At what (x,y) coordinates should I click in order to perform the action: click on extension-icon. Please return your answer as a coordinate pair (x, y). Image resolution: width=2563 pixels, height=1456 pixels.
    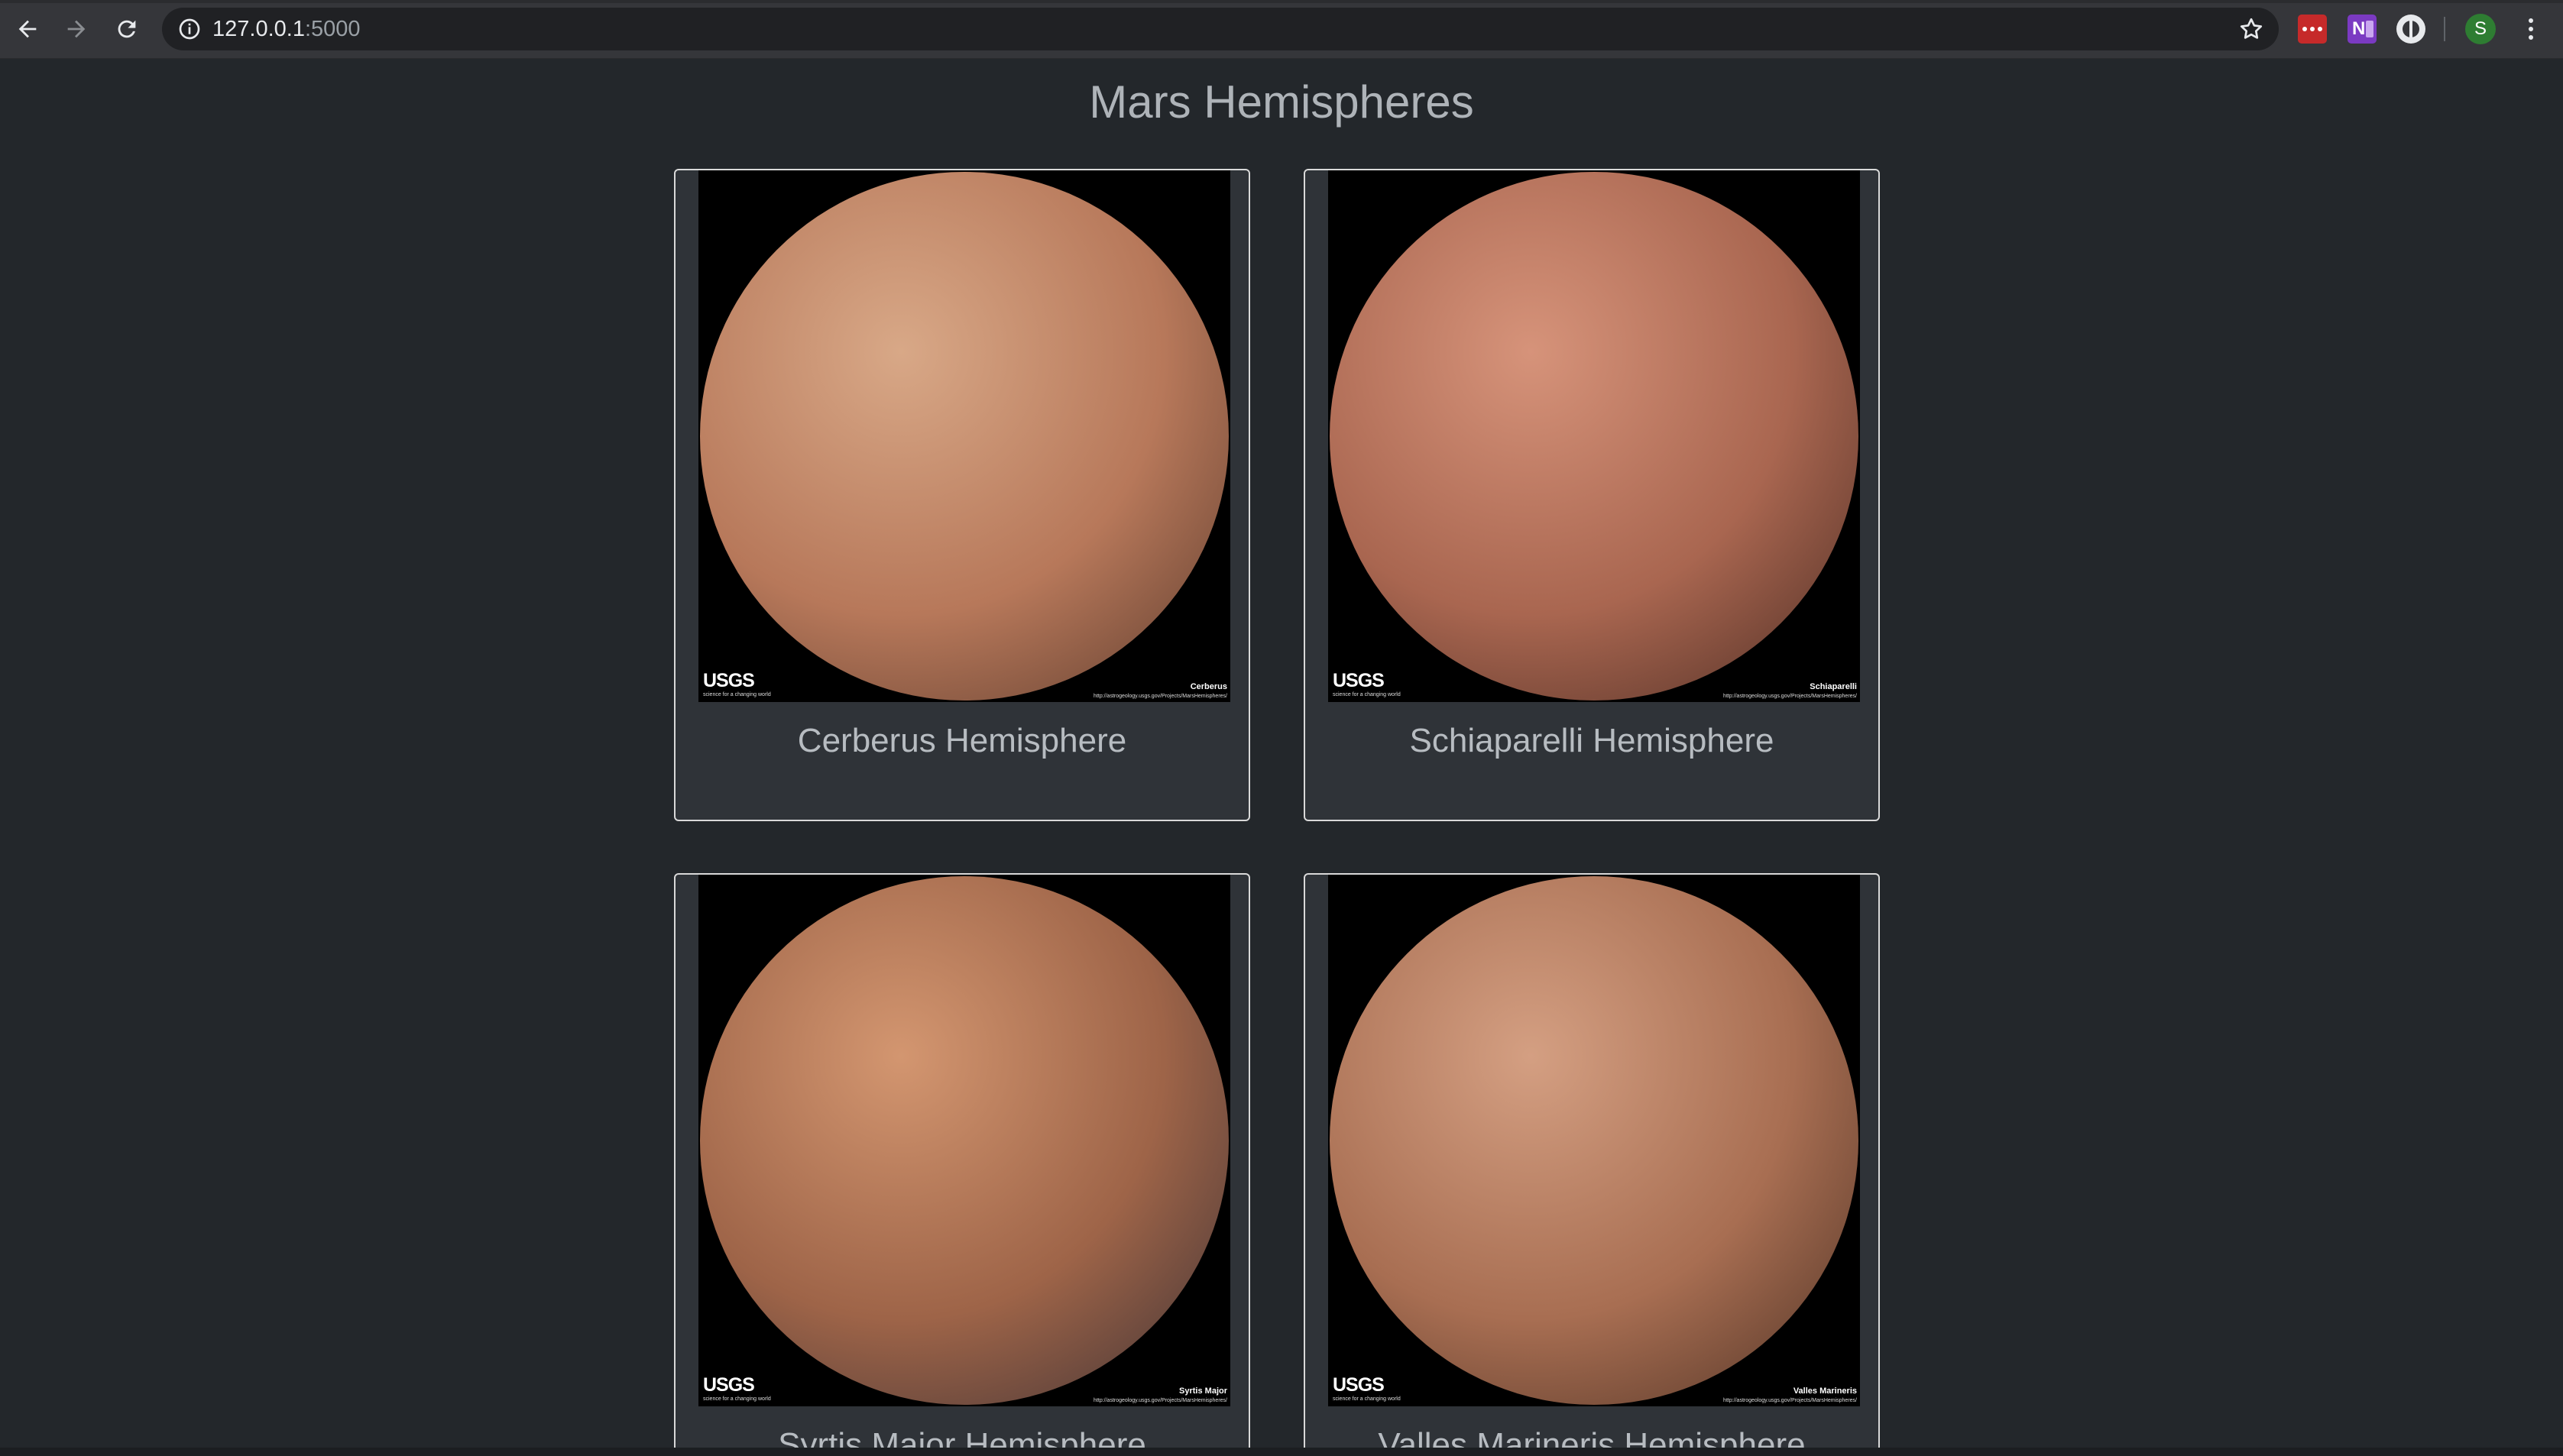
    Looking at the image, I should click on (2410, 30).